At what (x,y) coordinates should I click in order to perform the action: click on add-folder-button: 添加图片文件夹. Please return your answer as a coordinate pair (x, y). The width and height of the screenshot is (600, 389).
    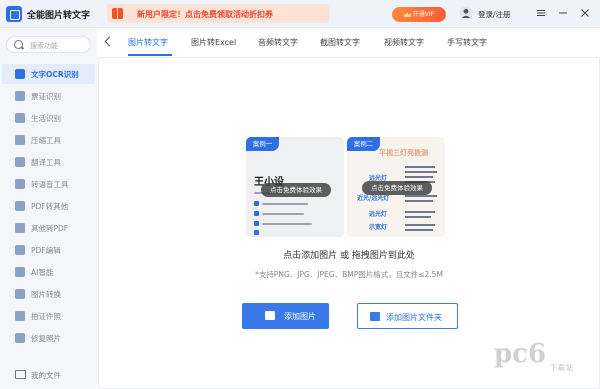
    Looking at the image, I should click on (407, 316).